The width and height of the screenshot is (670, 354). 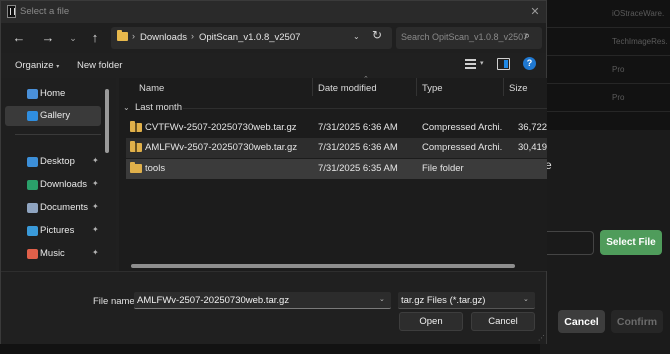 I want to click on sidebar-item-pictures: Pictures ✦, so click(x=53, y=231).